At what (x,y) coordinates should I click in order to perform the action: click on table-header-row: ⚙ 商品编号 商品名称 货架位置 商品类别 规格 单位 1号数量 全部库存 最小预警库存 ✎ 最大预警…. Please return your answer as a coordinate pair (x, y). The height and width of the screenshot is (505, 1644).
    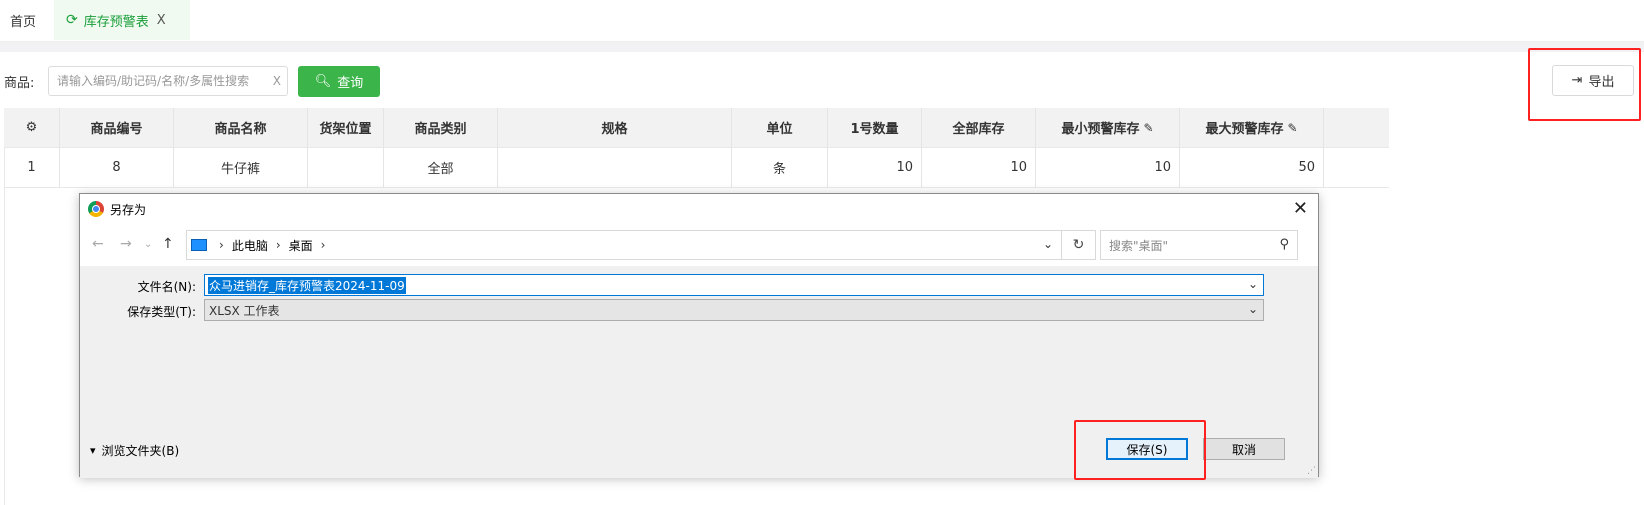
    Looking at the image, I should click on (696, 128).